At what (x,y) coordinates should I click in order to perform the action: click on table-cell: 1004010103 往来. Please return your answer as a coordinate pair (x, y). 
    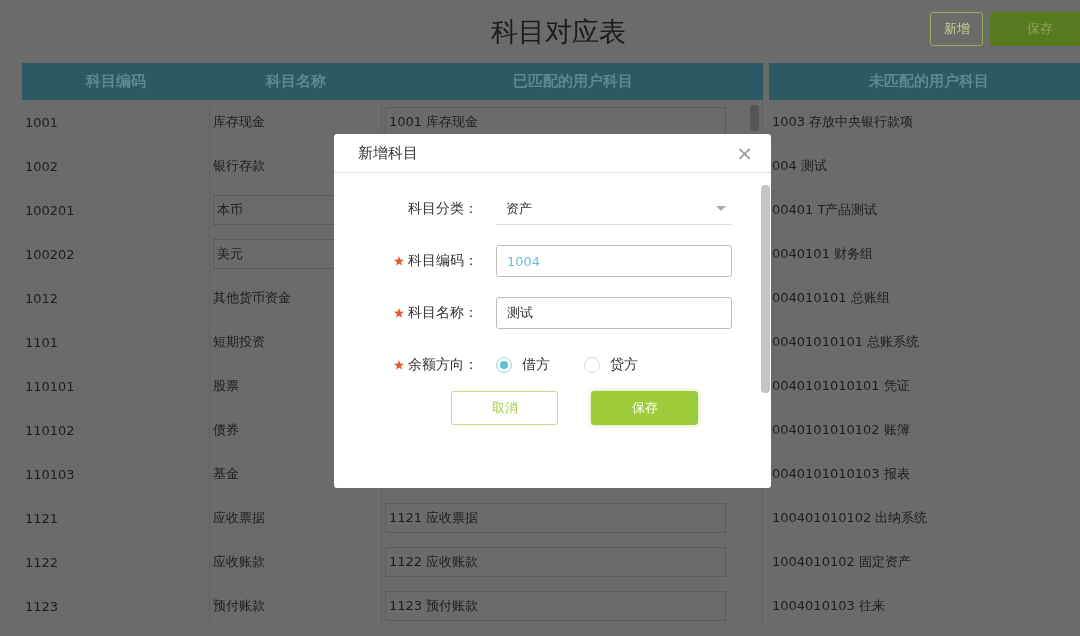
    Looking at the image, I should click on (924, 606).